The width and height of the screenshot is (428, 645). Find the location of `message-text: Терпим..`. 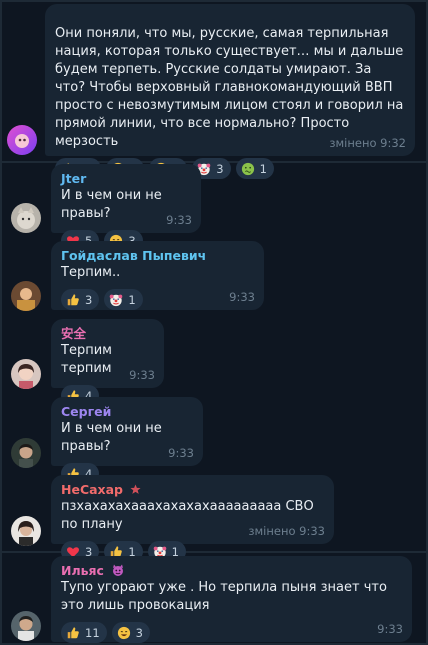

message-text: Терпим.. is located at coordinates (91, 272).